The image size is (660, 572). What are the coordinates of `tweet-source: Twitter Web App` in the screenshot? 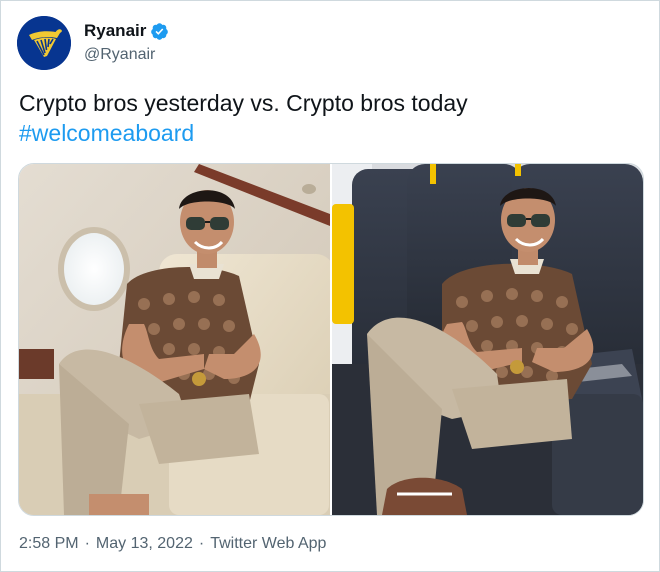 It's located at (268, 543).